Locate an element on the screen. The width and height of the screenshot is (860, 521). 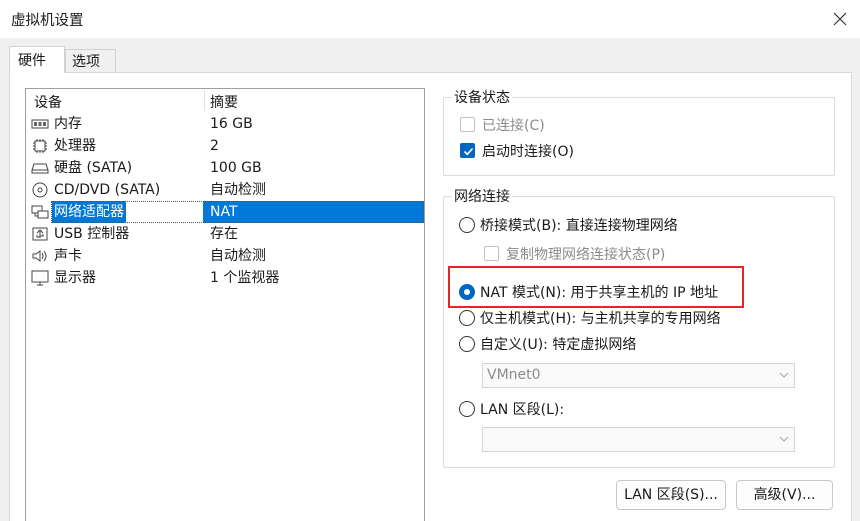
device-row-hard-disk: 硬盘 (SATA) 100 GB is located at coordinates (225, 168).